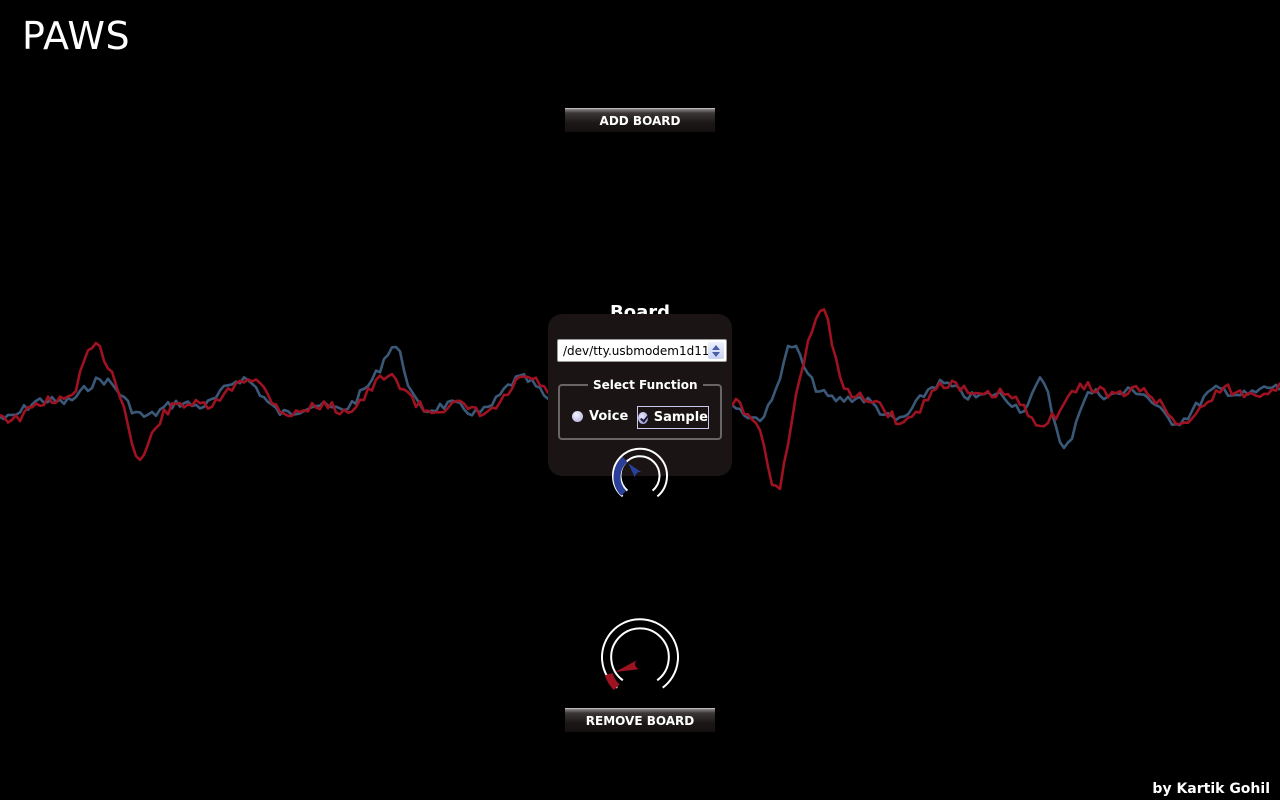 Image resolution: width=1280 pixels, height=800 pixels. What do you see at coordinates (609, 416) in the screenshot?
I see `voice-label: Voice` at bounding box center [609, 416].